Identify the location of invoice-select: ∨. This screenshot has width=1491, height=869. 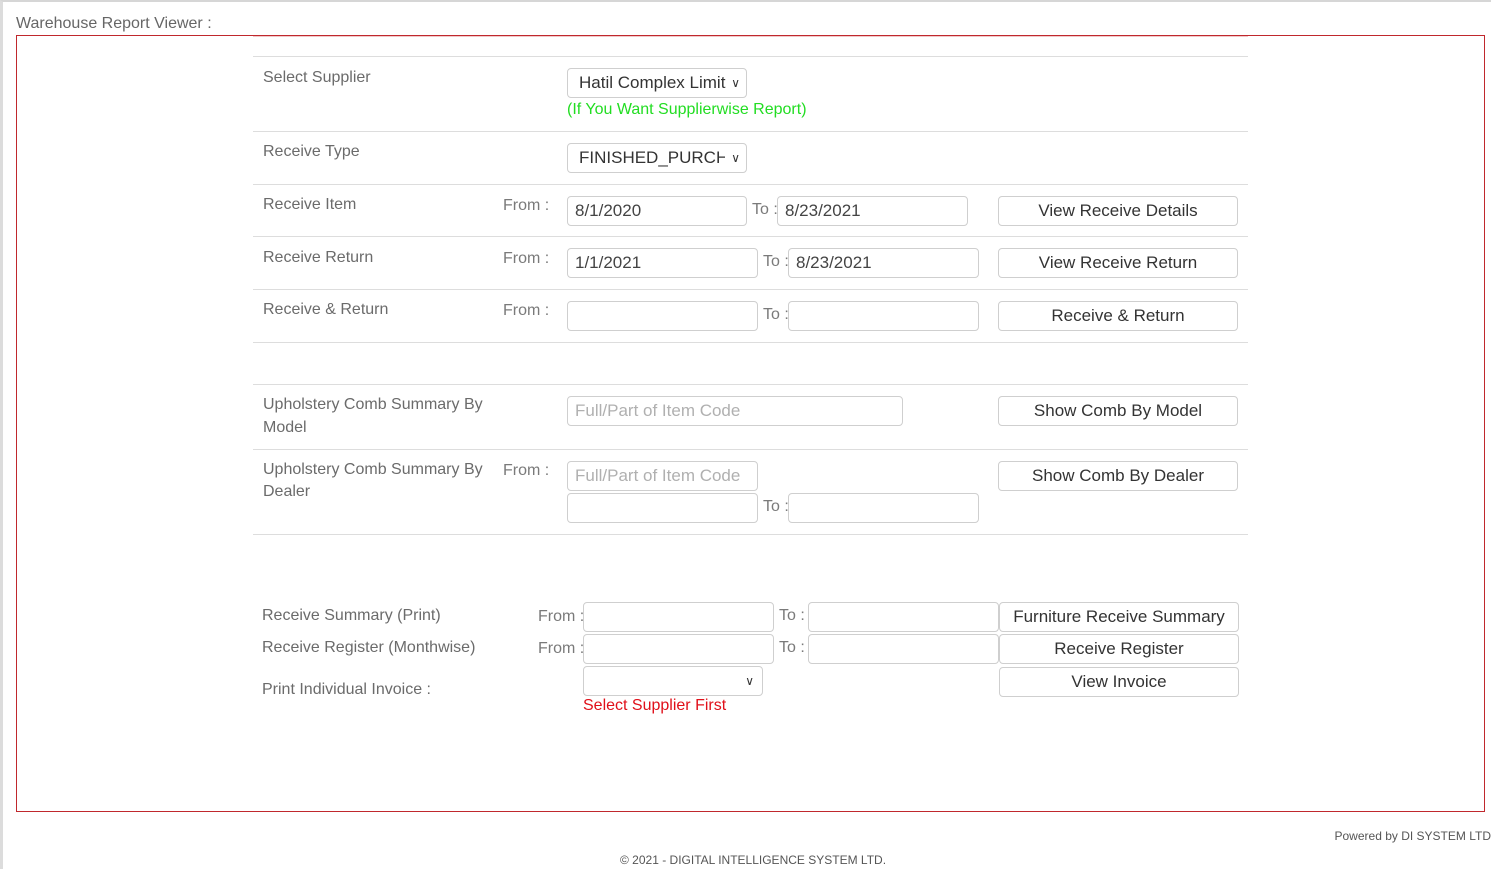
(673, 681).